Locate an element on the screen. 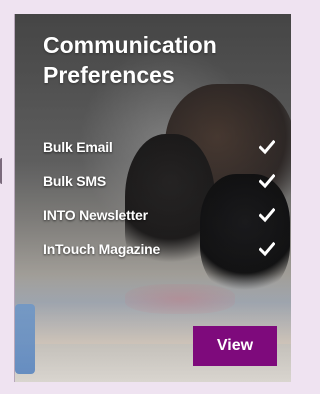  preference-item-into-newsletter: INTO Newsletter is located at coordinates (159, 215).